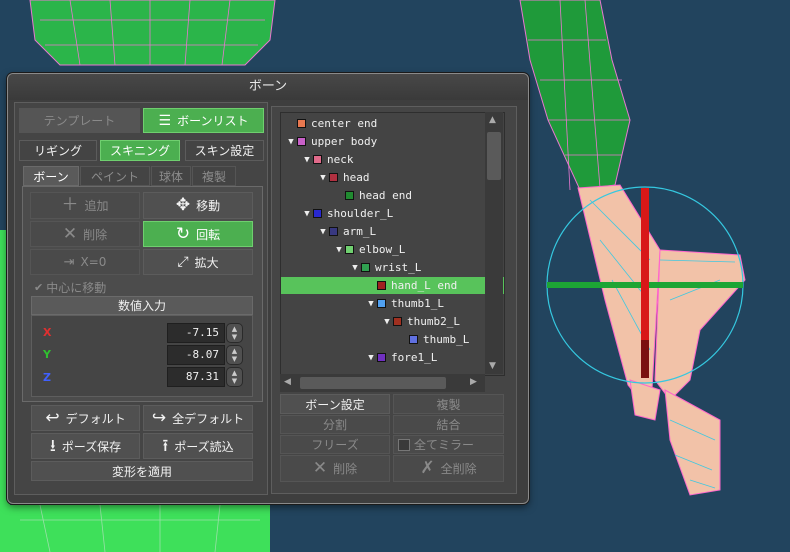  I want to click on tree-row: ▼ thumb1_L, so click(392, 303).